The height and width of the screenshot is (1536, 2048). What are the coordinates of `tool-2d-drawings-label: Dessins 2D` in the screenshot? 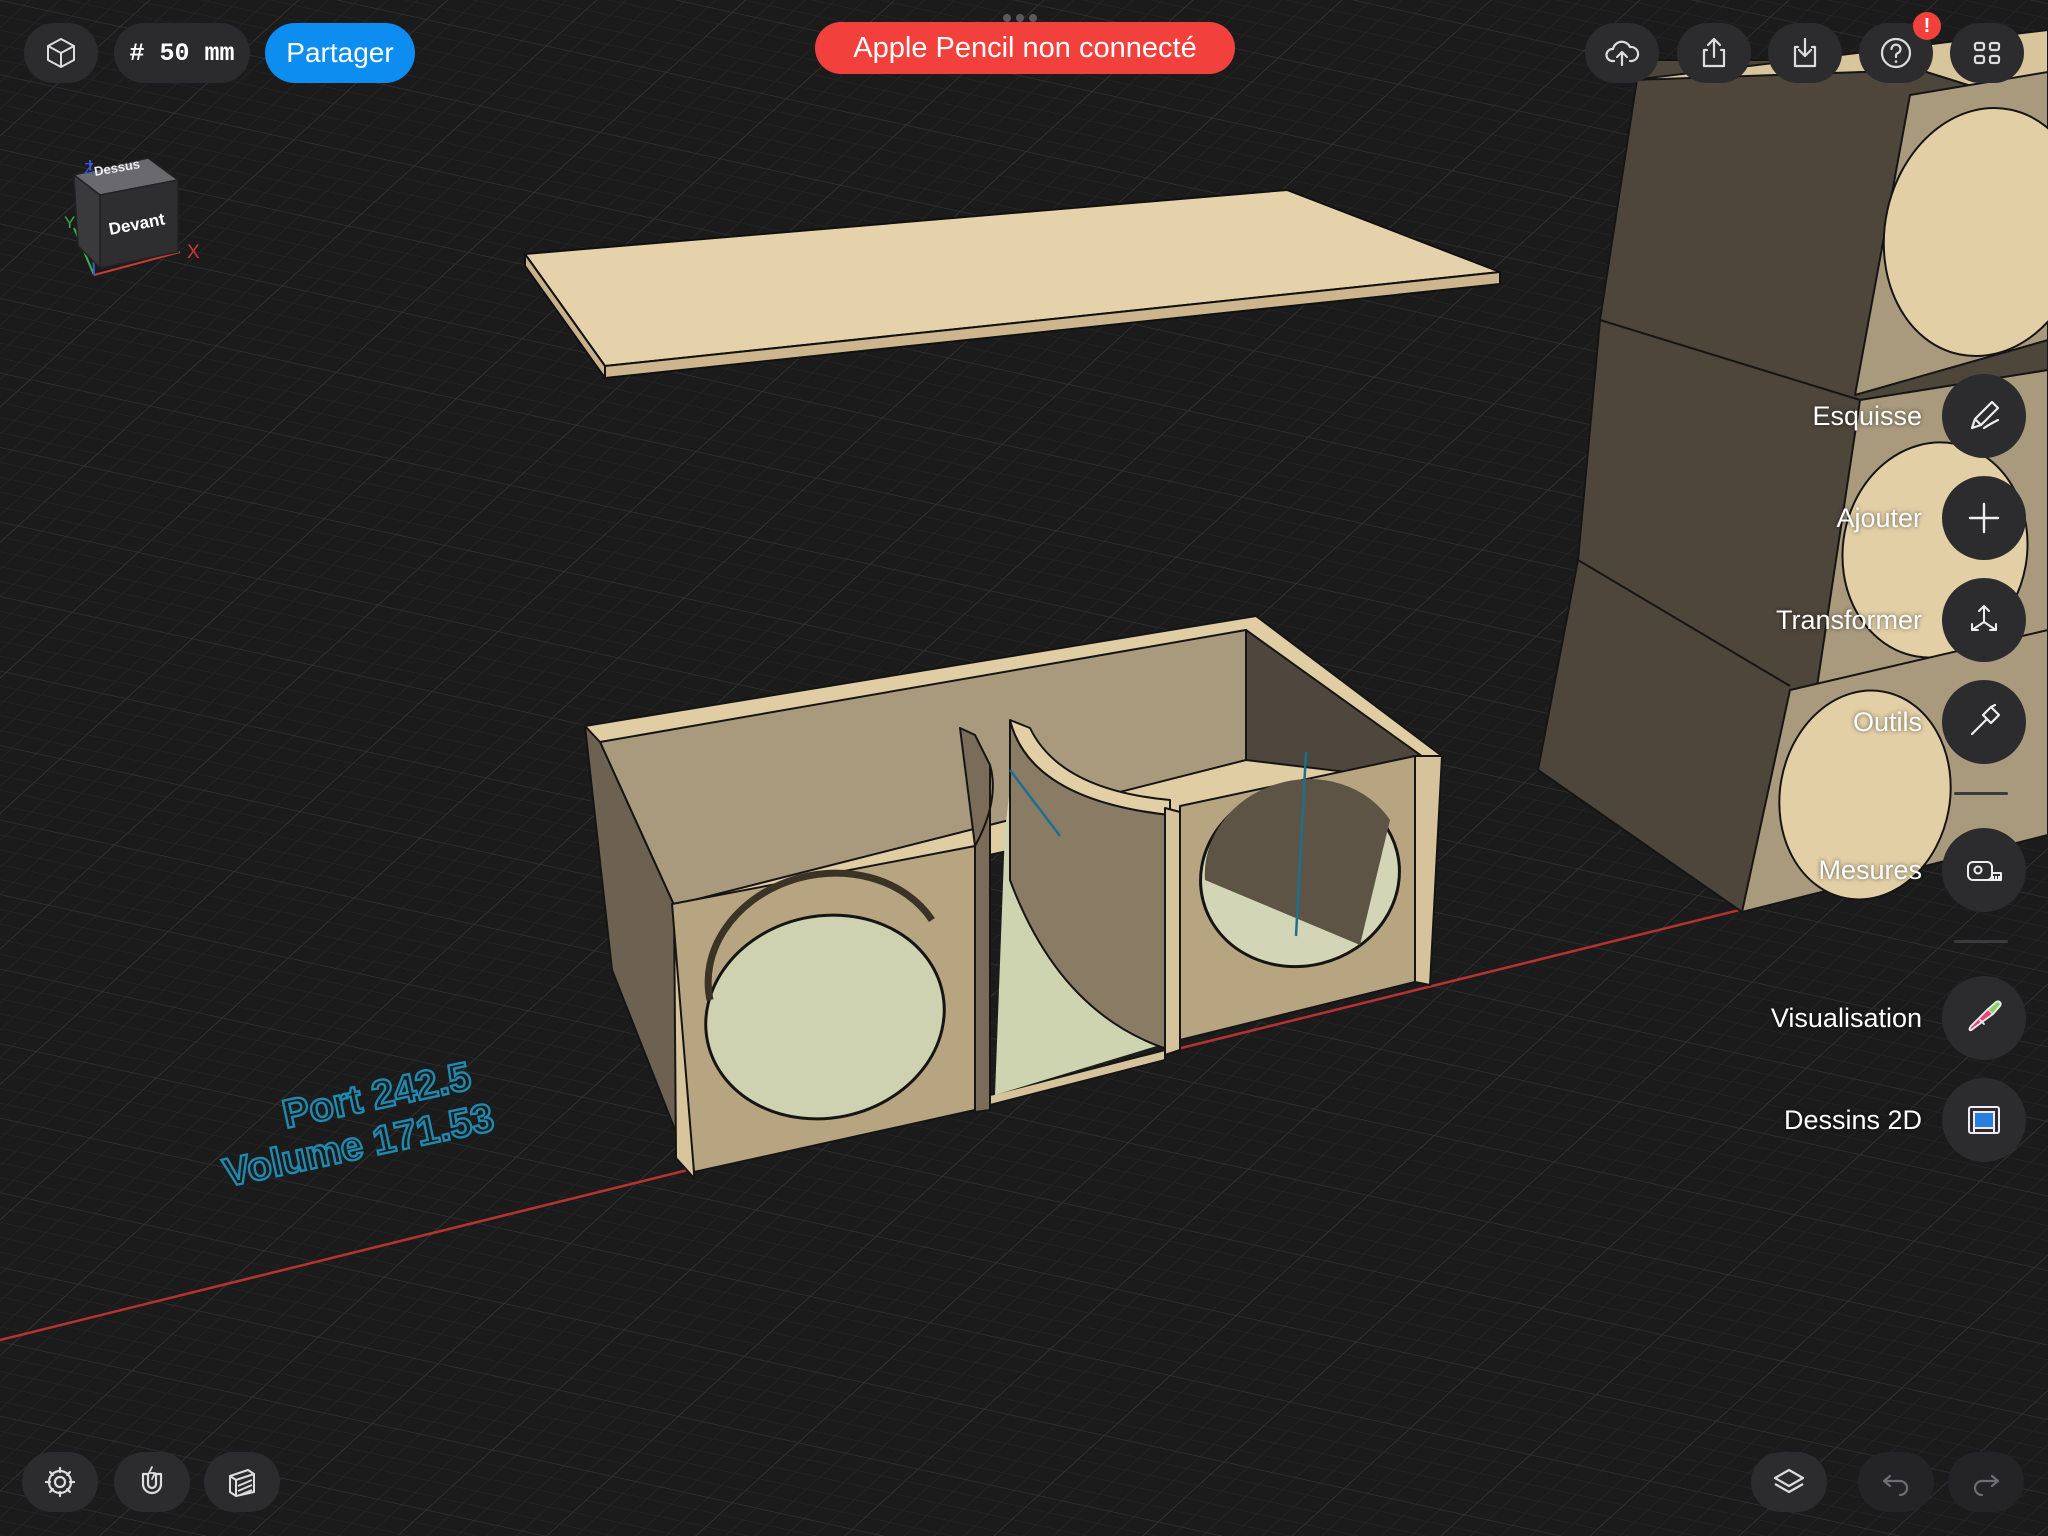 It's located at (1852, 1119).